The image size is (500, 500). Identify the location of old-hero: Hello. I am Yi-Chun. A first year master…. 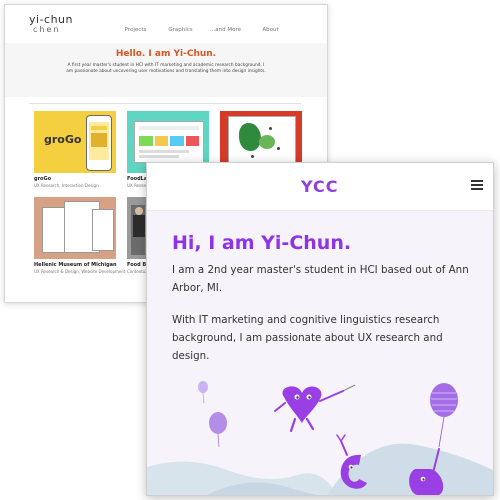
(166, 70).